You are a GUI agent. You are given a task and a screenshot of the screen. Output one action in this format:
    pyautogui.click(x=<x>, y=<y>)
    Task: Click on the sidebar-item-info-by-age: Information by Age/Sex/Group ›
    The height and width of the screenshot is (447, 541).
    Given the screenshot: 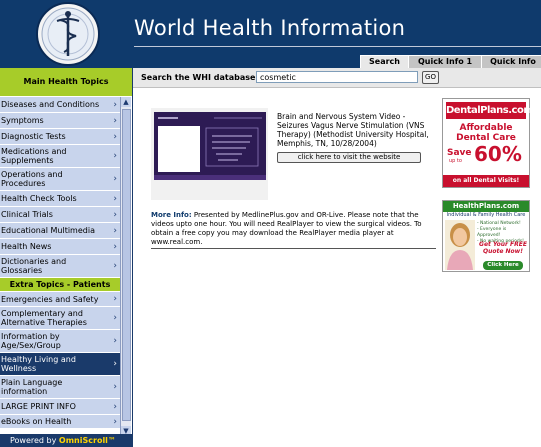 What is the action you would take?
    pyautogui.click(x=60, y=341)
    